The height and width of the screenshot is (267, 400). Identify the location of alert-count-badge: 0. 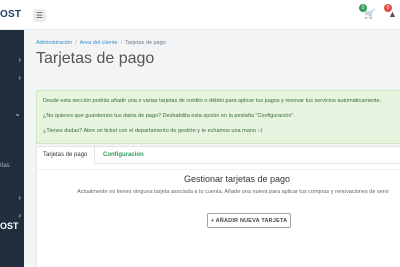
(388, 8).